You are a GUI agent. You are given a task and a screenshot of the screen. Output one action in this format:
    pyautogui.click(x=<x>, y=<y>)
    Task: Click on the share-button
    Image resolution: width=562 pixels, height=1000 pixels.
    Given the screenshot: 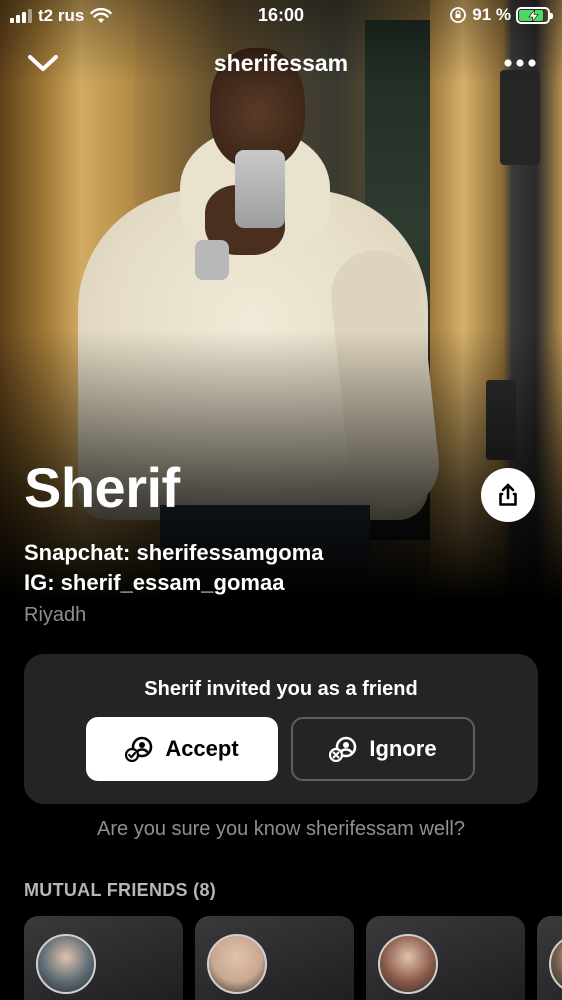 What is the action you would take?
    pyautogui.click(x=508, y=495)
    